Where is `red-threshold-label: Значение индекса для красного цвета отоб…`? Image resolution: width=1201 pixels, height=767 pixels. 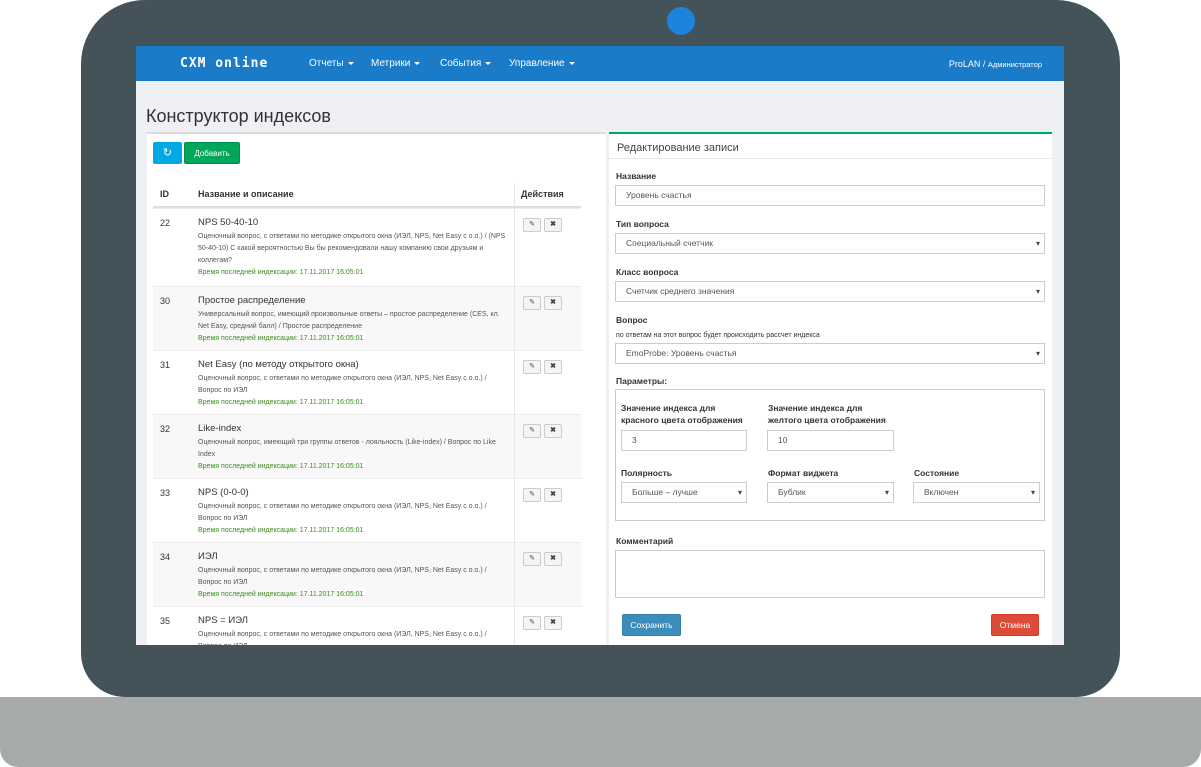 red-threshold-label: Значение индекса для красного цвета отоб… is located at coordinates (682, 414).